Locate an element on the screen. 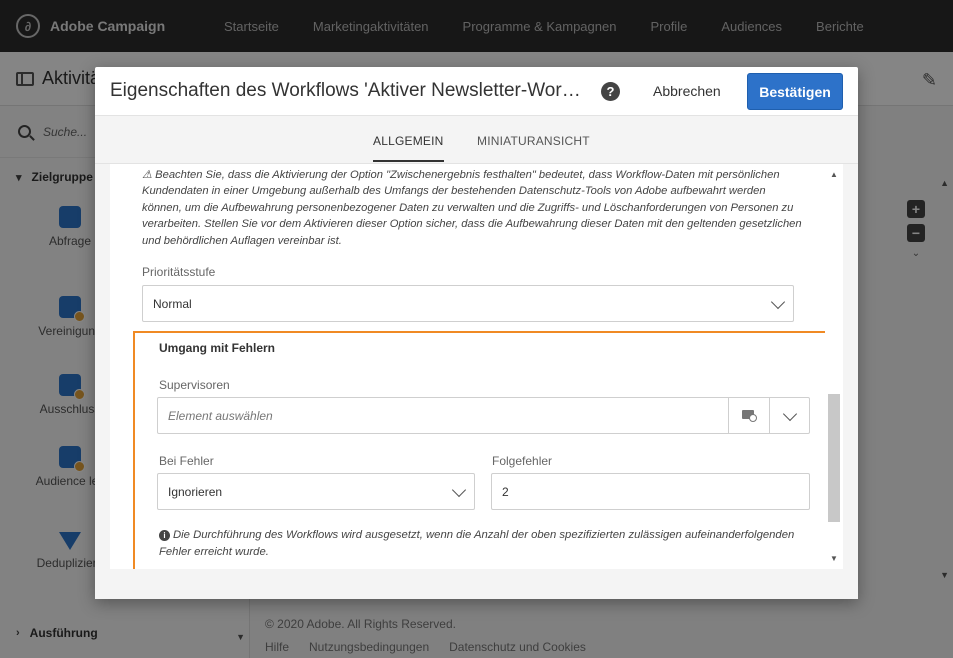 This screenshot has width=953, height=658. on-error-label: Bei Fehler is located at coordinates (186, 461).